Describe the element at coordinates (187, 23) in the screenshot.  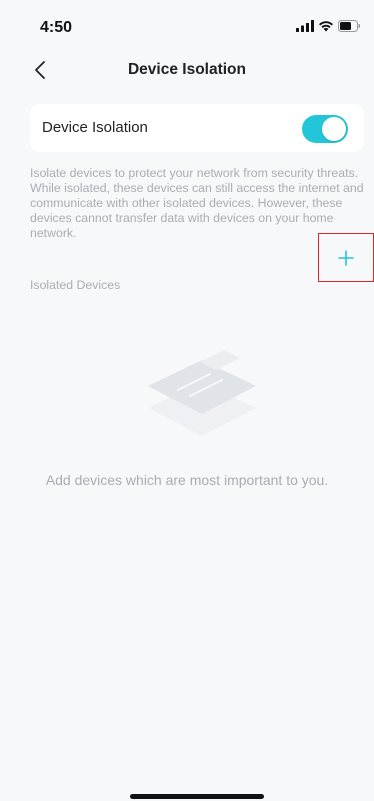
I see `status-bar: 4:50` at that location.